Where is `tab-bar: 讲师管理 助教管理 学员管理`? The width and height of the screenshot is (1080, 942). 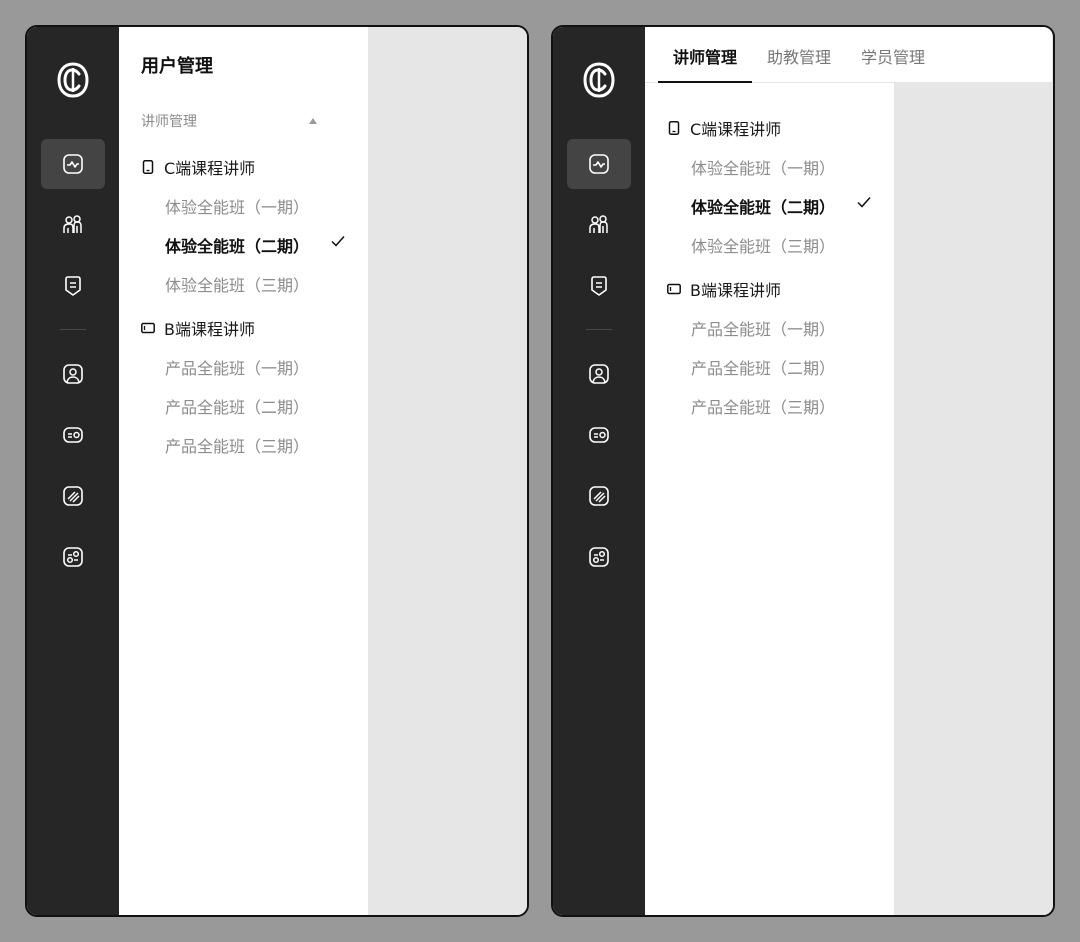
tab-bar: 讲师管理 助教管理 学员管理 is located at coordinates (848, 55).